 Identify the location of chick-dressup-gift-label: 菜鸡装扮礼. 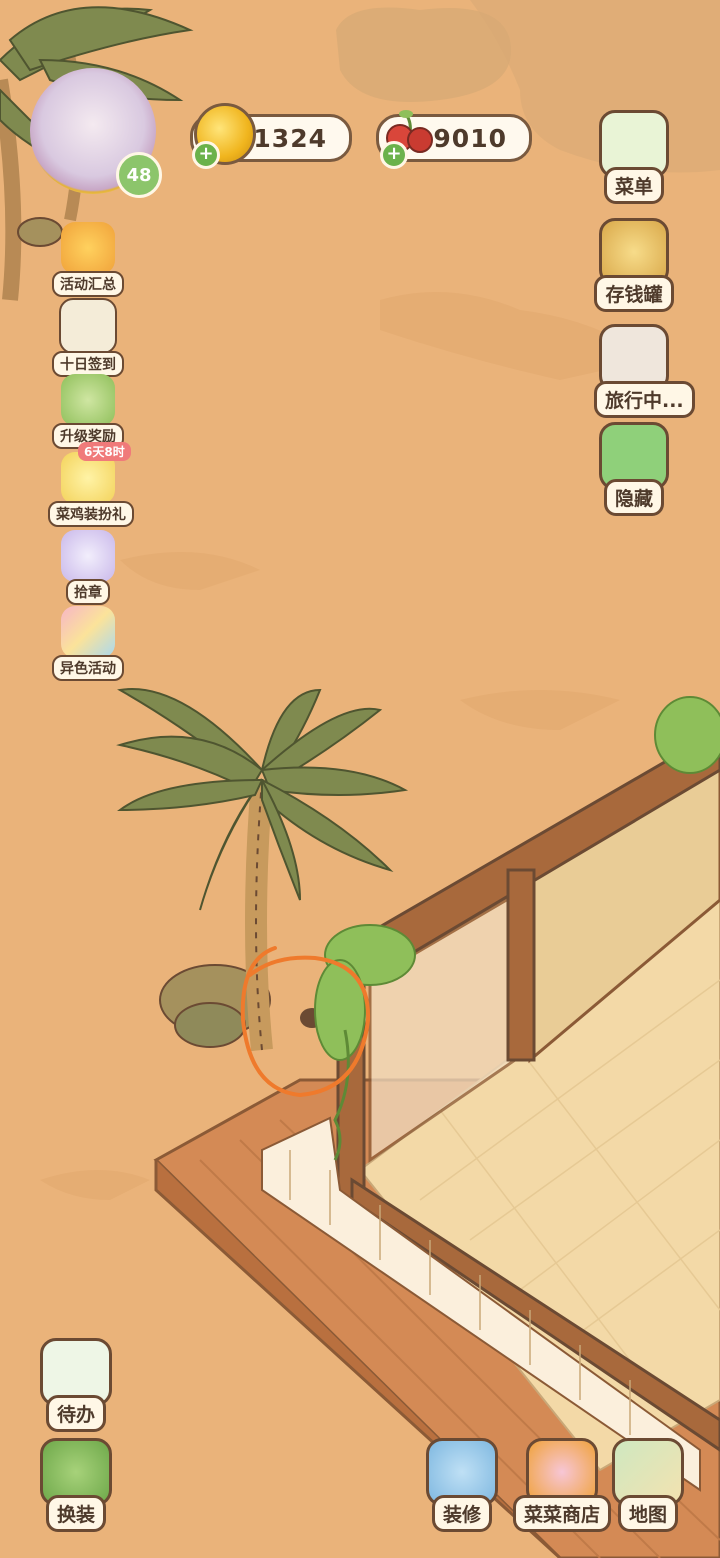
(91, 514).